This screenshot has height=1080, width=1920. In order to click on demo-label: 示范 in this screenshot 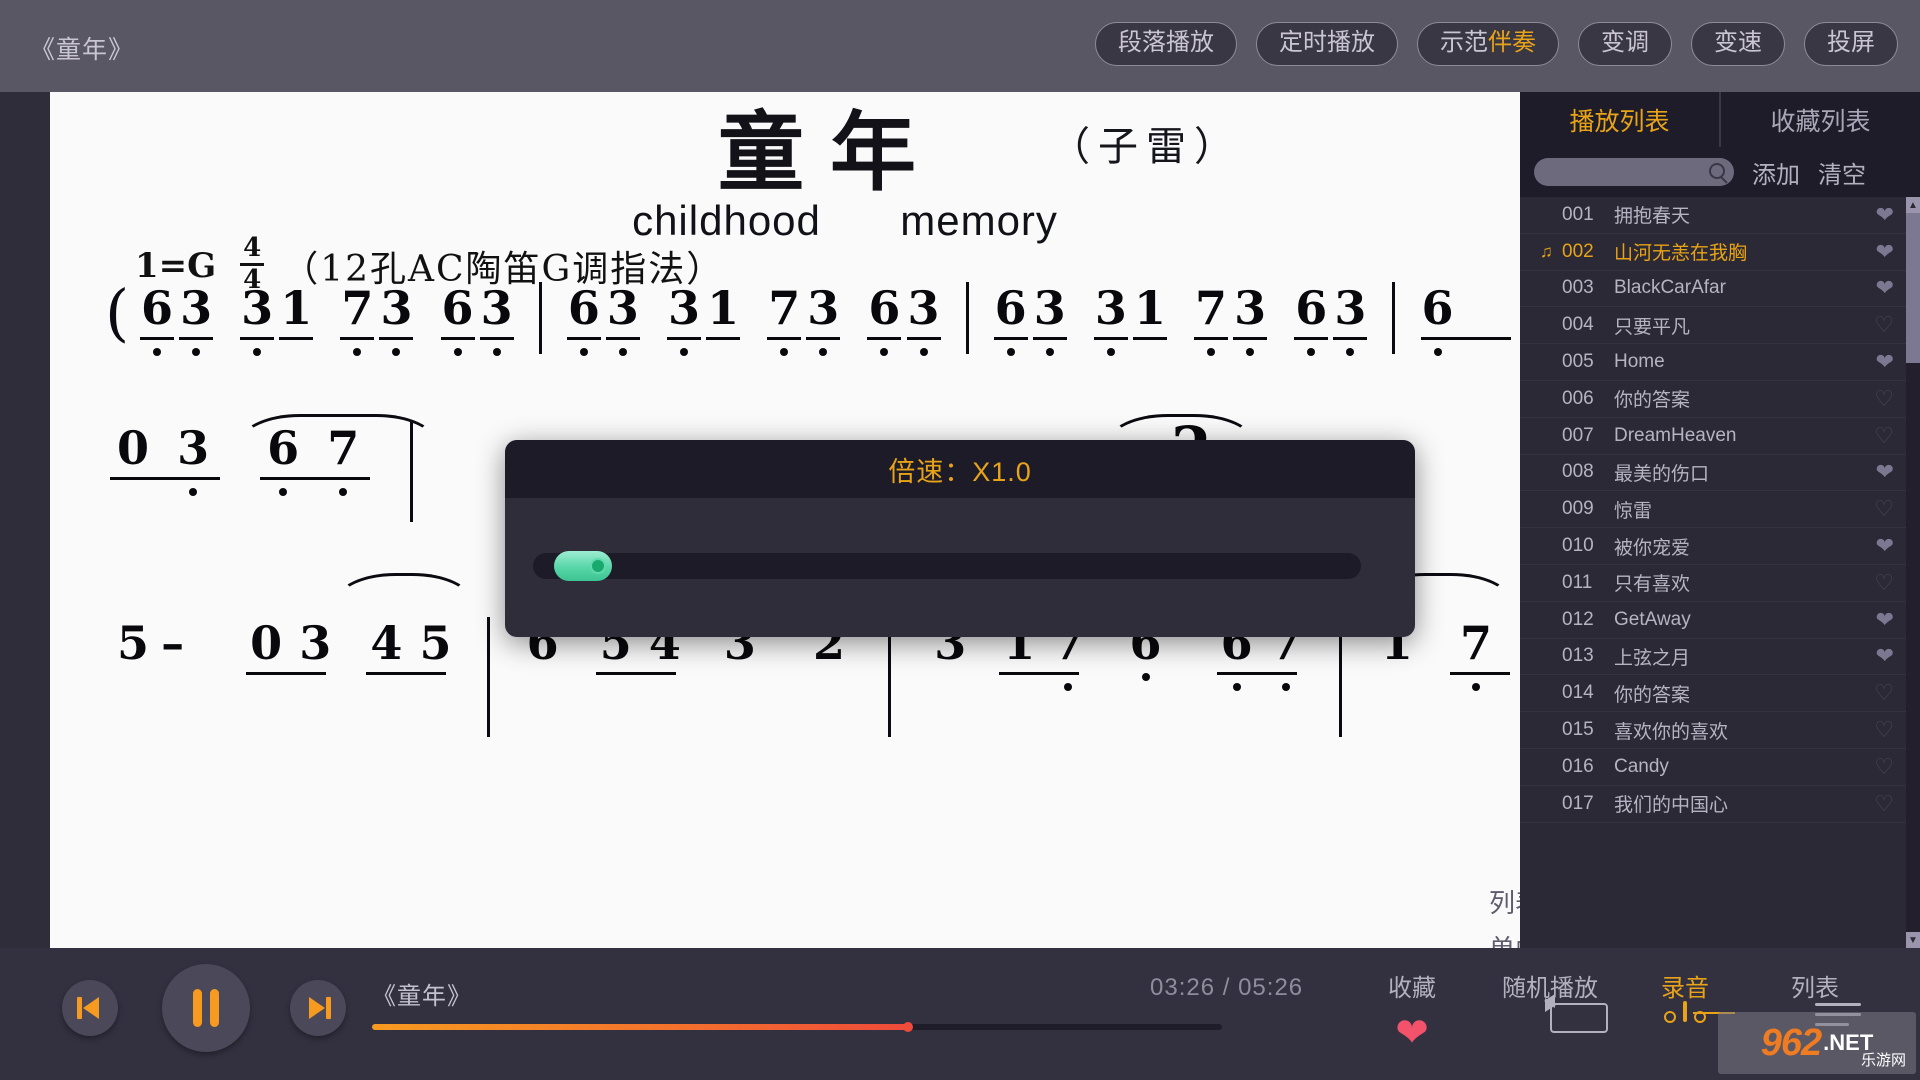, I will do `click(1464, 42)`.